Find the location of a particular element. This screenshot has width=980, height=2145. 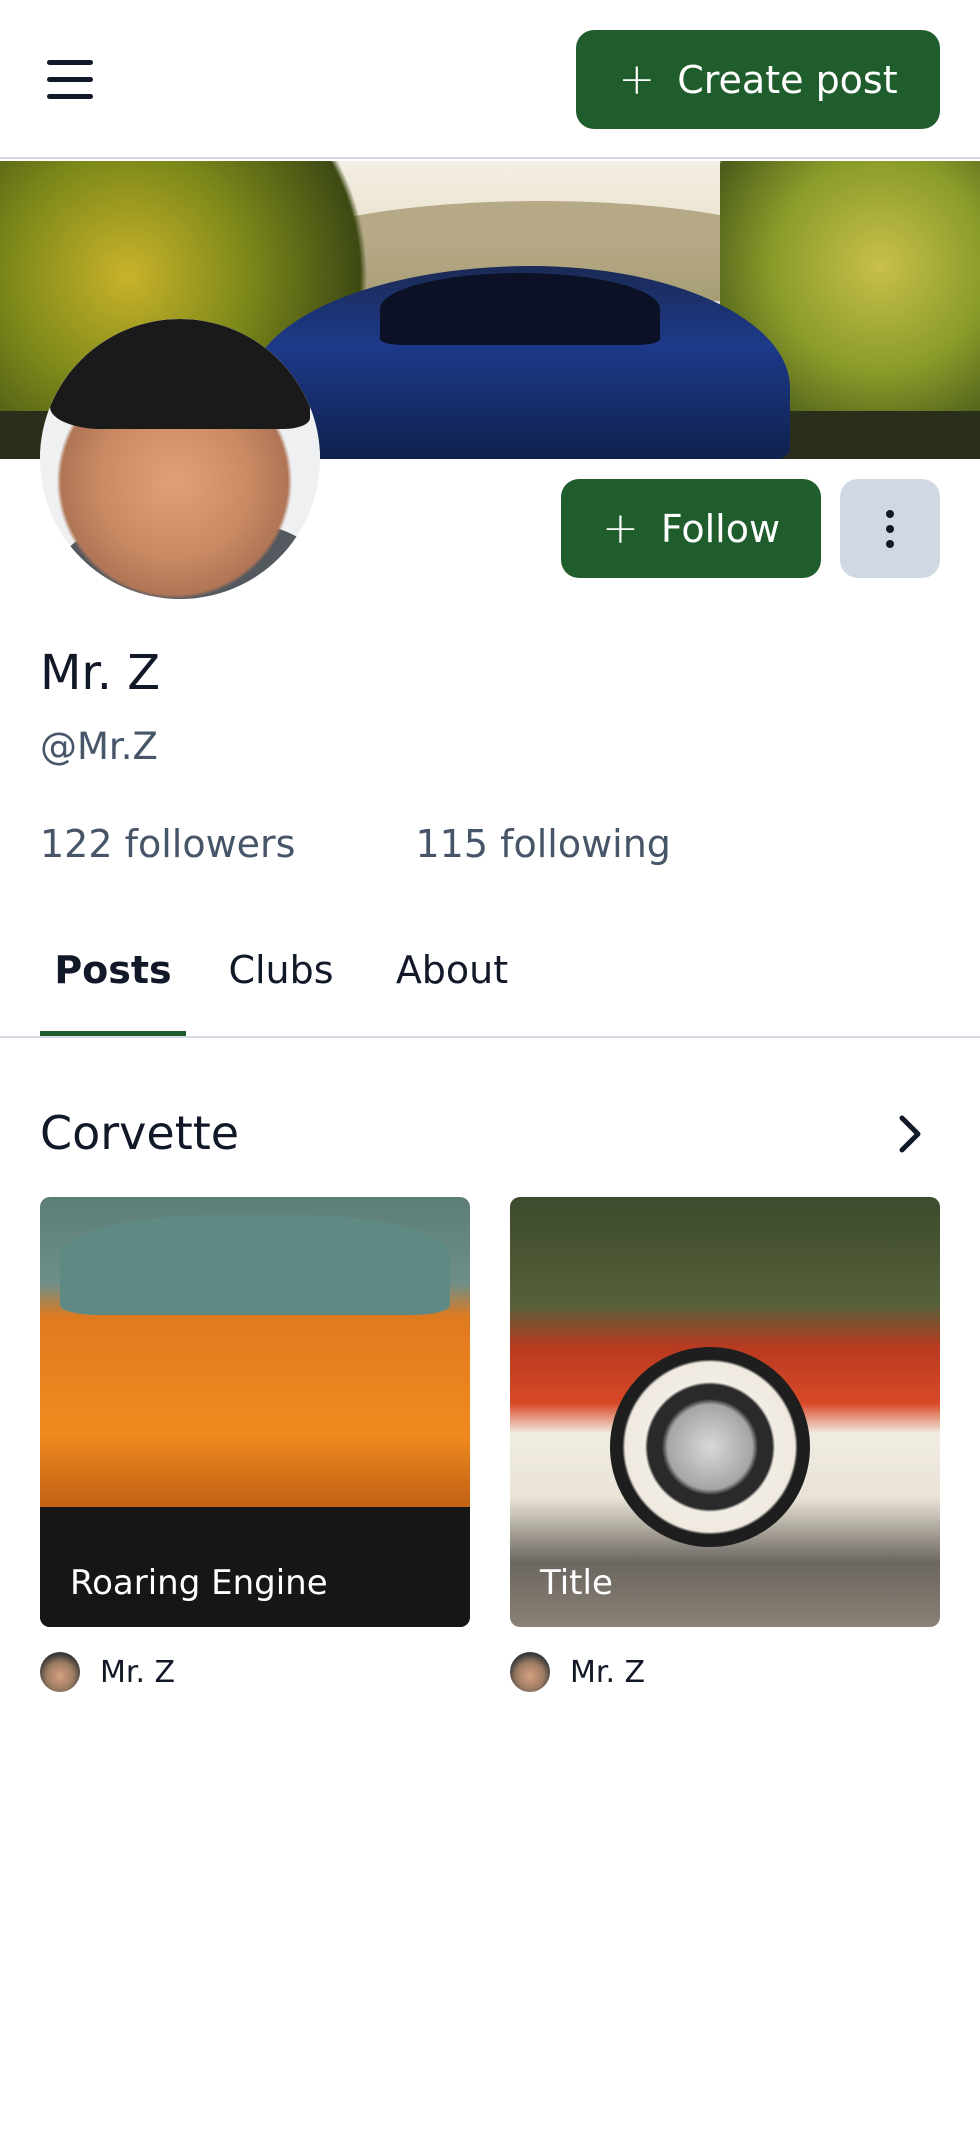

followers-count: 122 followers is located at coordinates (167, 844).